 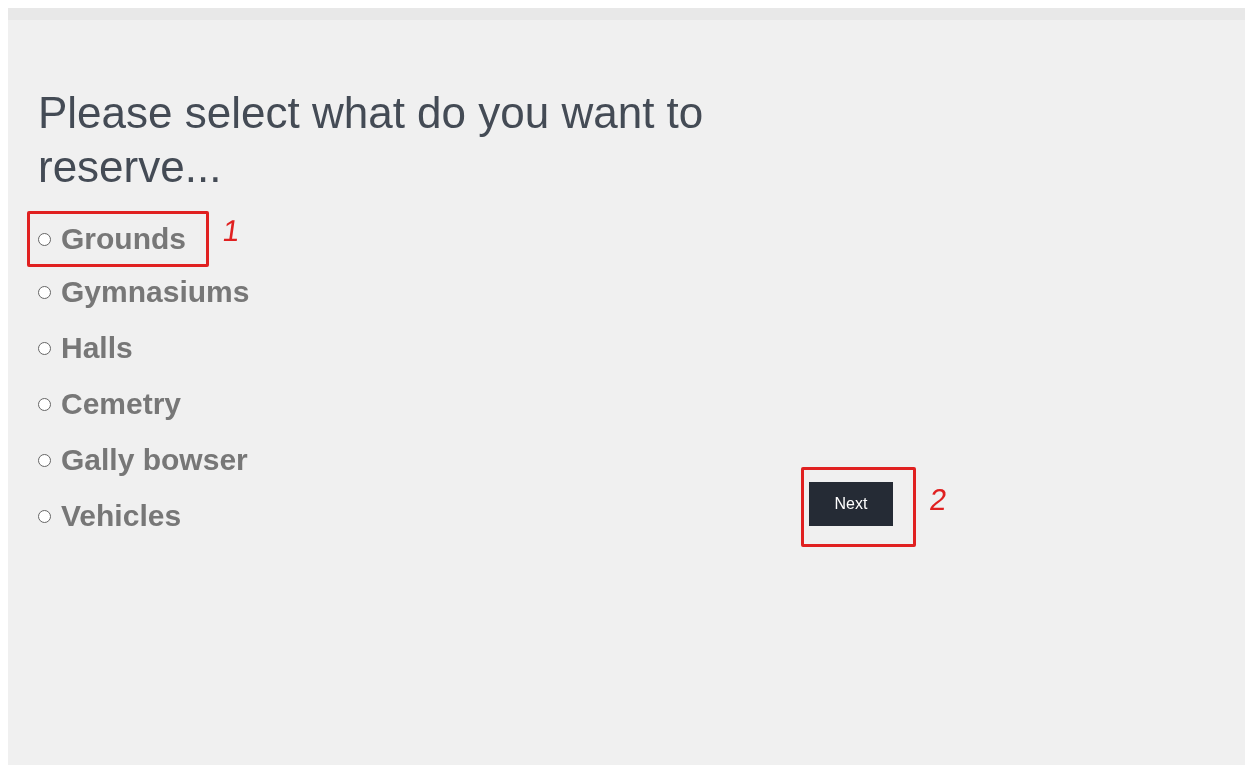 What do you see at coordinates (110, 516) in the screenshot?
I see `radio-option: Vehicles` at bounding box center [110, 516].